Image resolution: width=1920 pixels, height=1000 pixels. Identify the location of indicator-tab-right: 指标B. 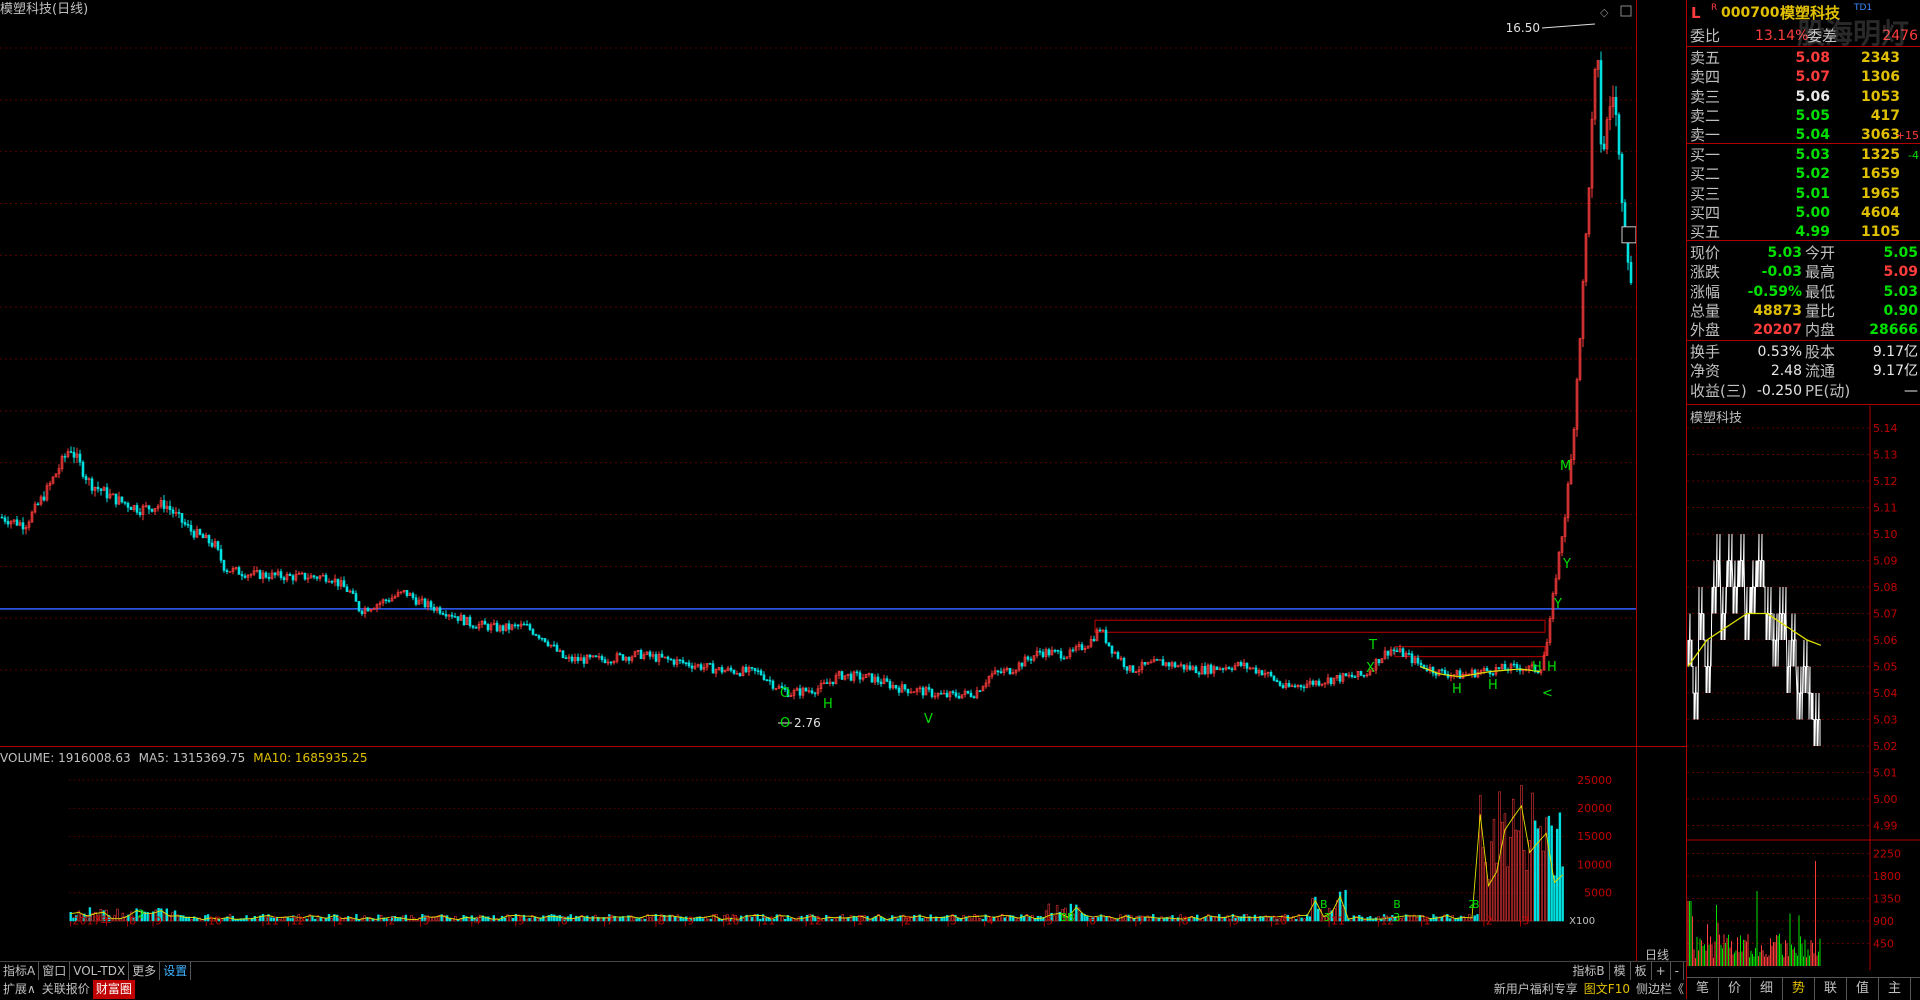
(1589, 971).